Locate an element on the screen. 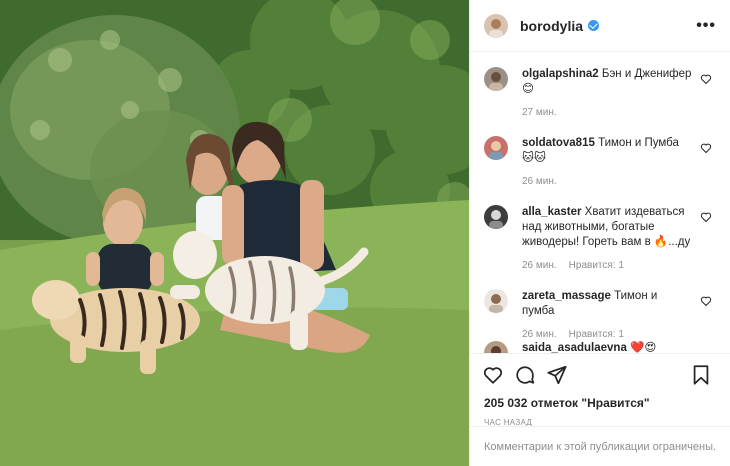  post-header: borodylia ••• is located at coordinates (600, 26).